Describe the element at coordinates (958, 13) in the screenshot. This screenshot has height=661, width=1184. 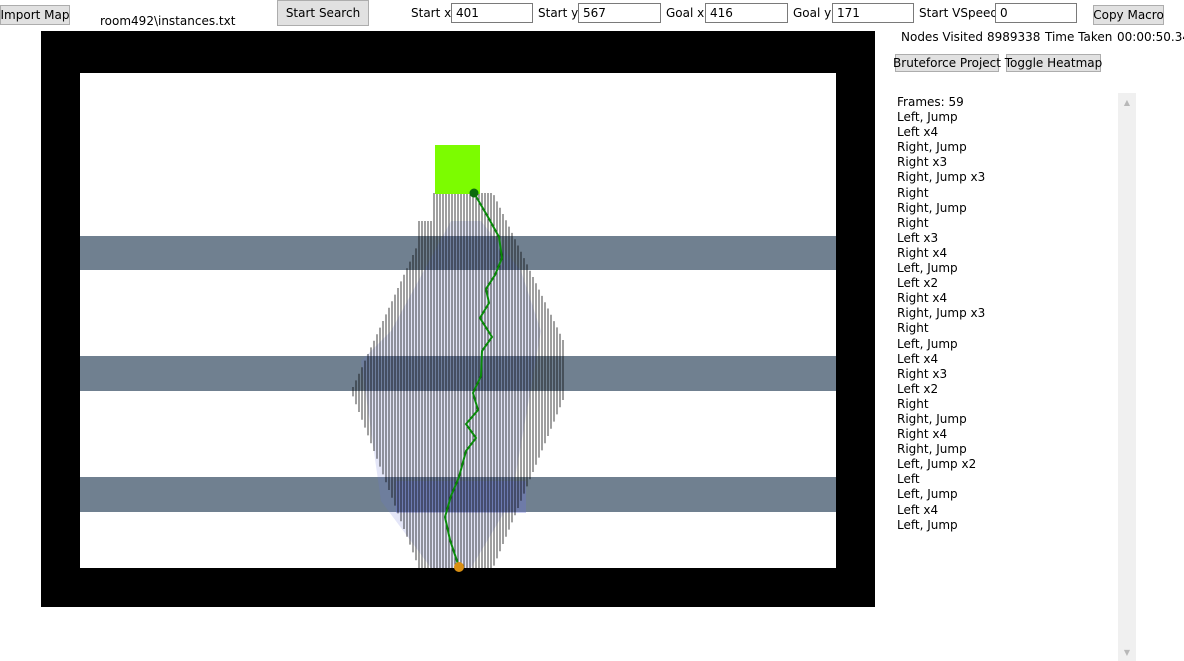
I see `start-vspeed-label: Start VSpeed` at that location.